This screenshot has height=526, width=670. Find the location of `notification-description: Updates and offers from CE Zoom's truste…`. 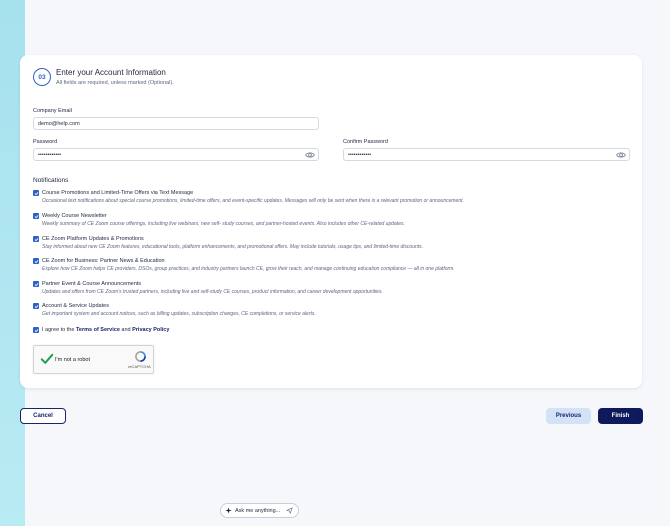

notification-description: Updates and offers from CE Zoom's truste… is located at coordinates (212, 292).